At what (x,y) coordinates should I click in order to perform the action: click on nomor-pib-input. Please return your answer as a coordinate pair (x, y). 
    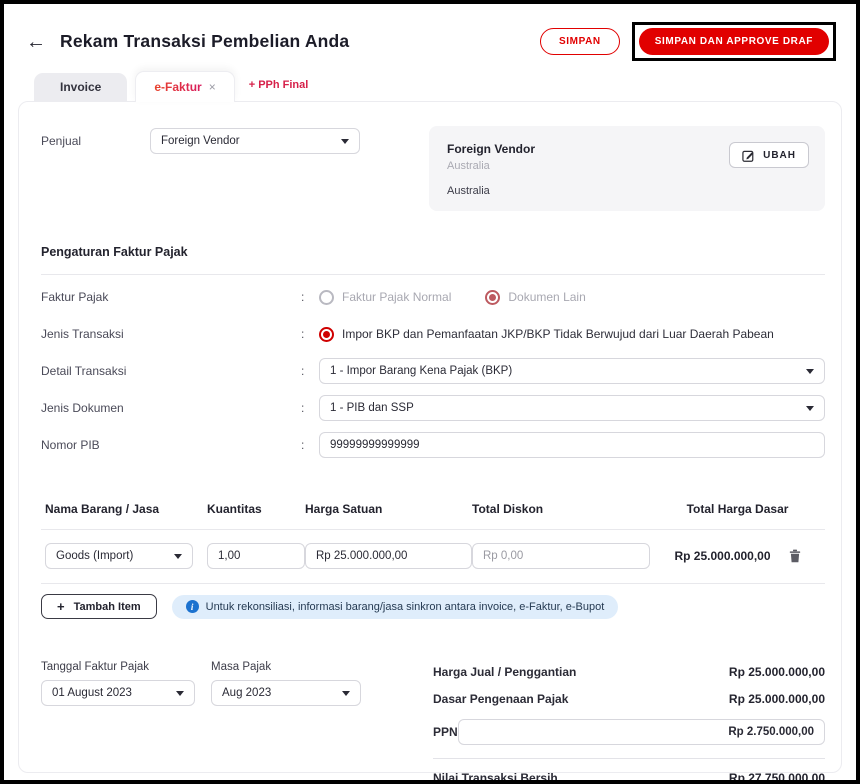
    Looking at the image, I should click on (572, 445).